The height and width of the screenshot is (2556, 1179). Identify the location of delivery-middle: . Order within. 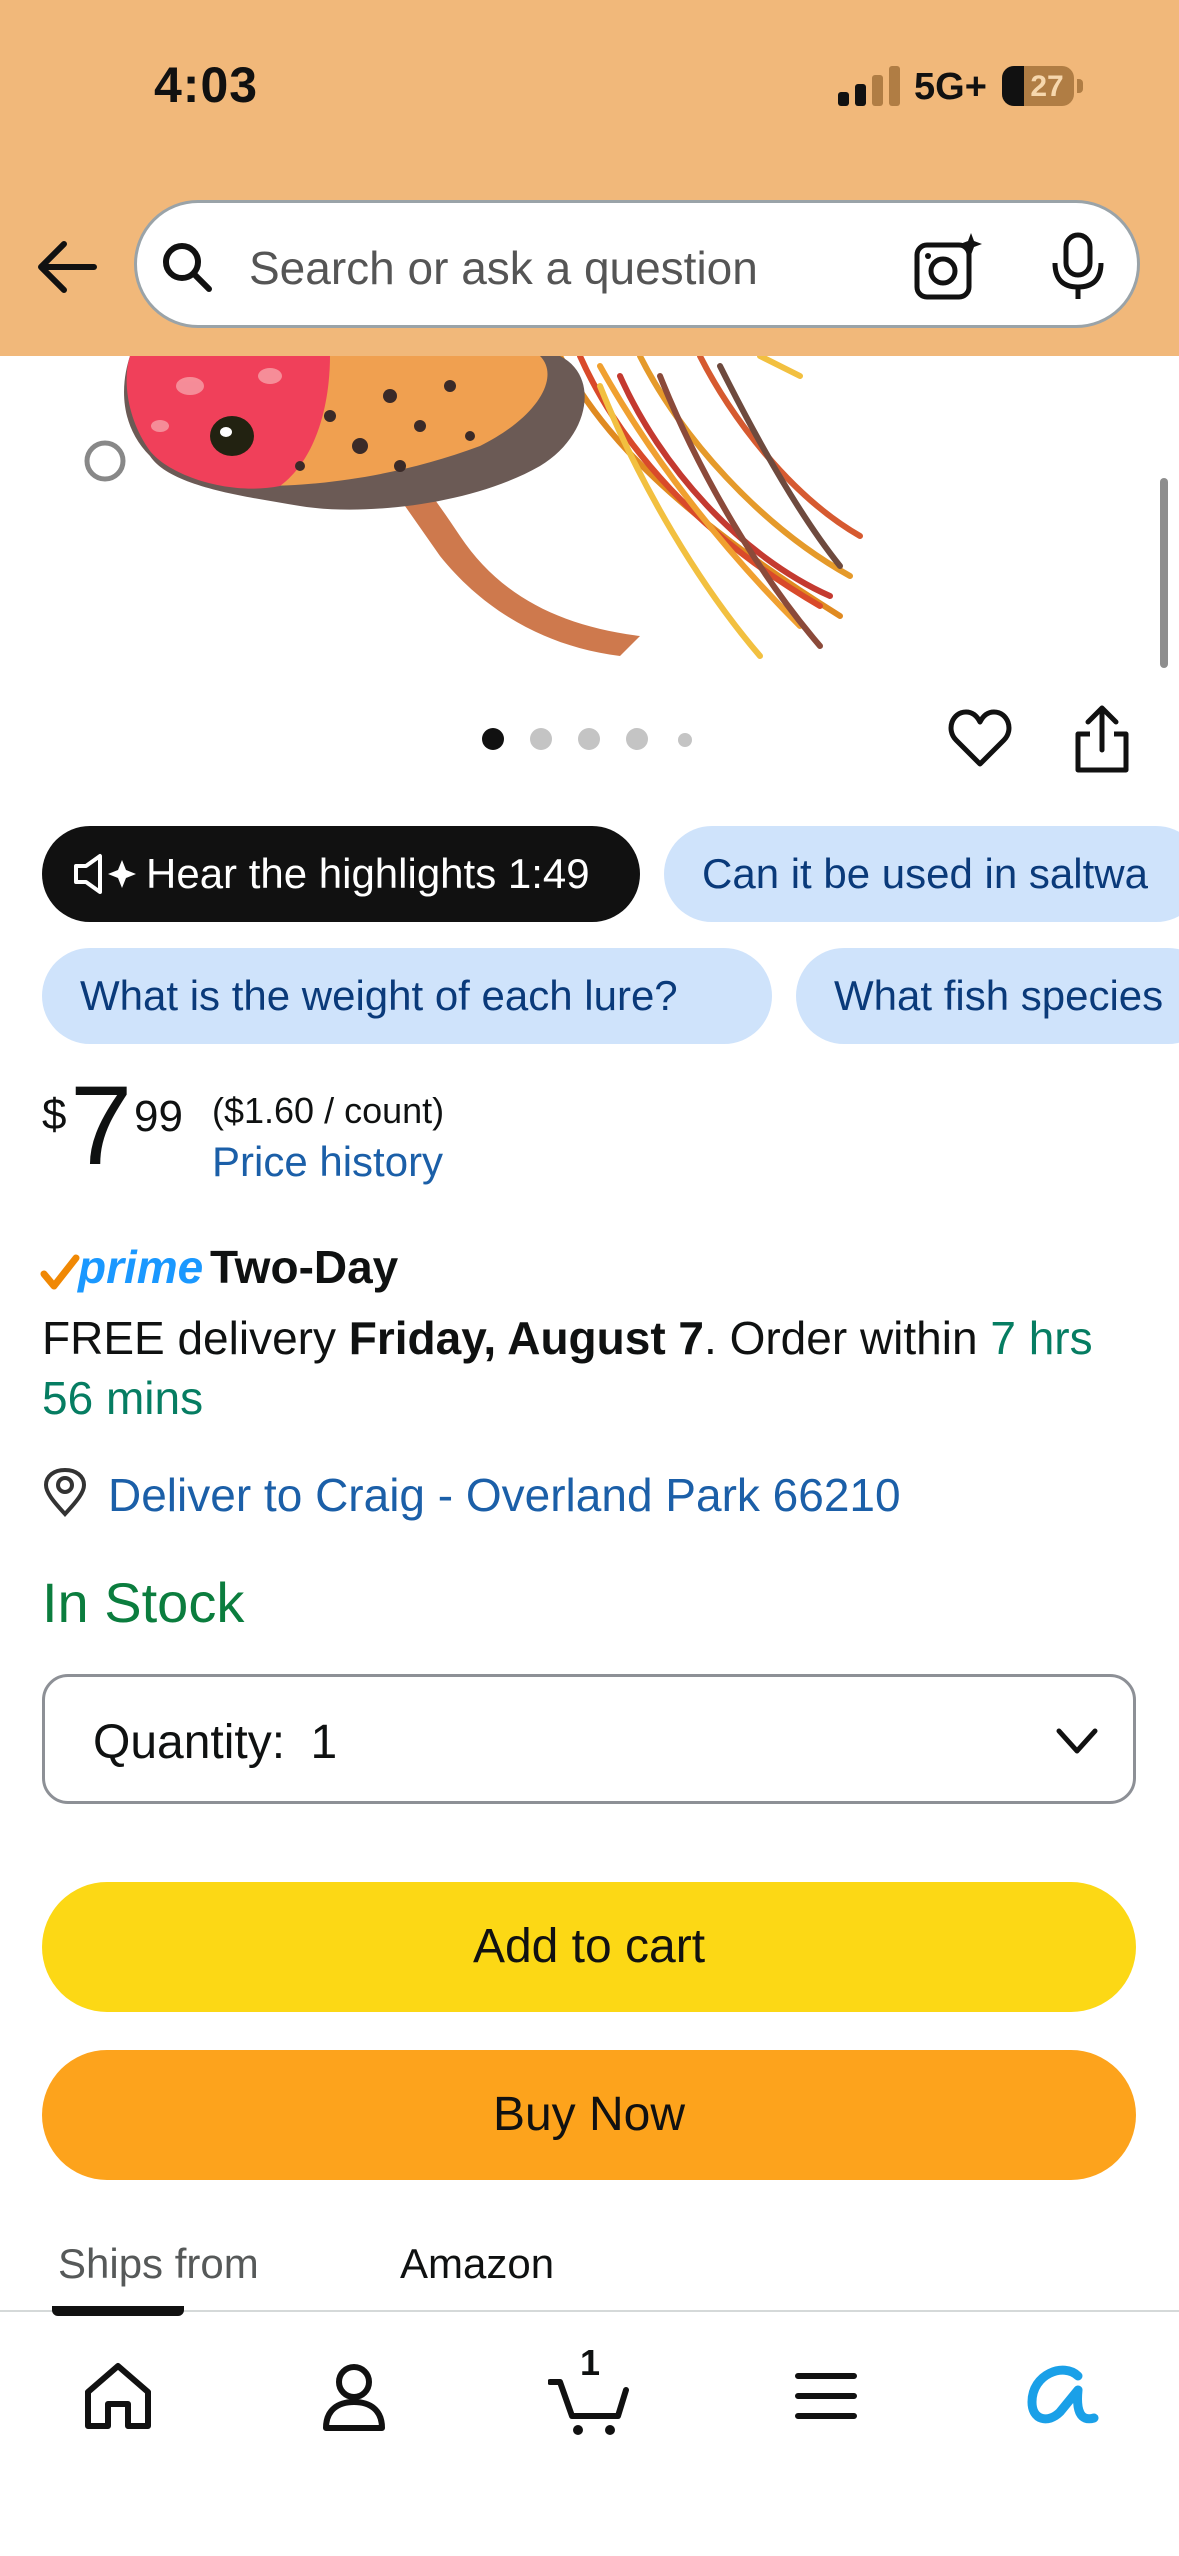
(847, 1338).